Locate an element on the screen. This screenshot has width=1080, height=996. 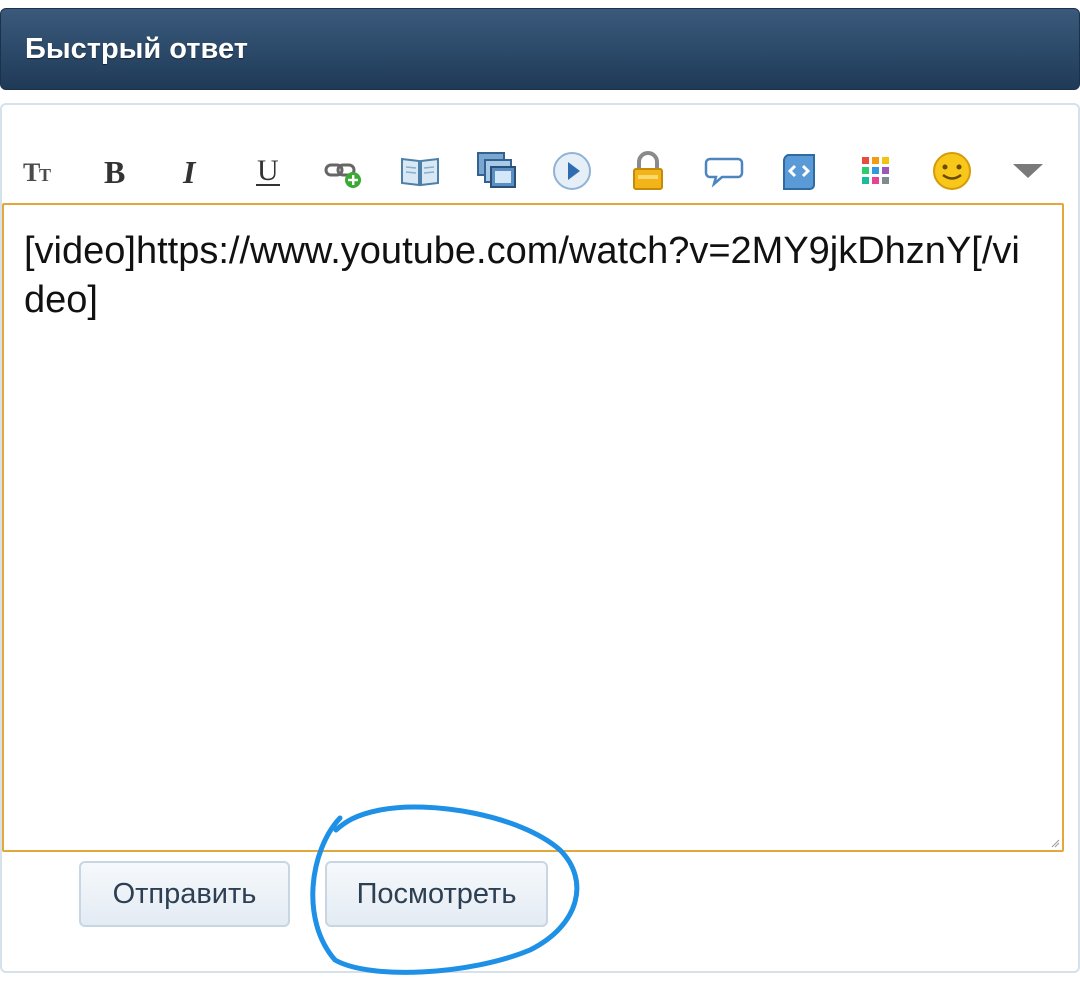
link-icon is located at coordinates (344, 171).